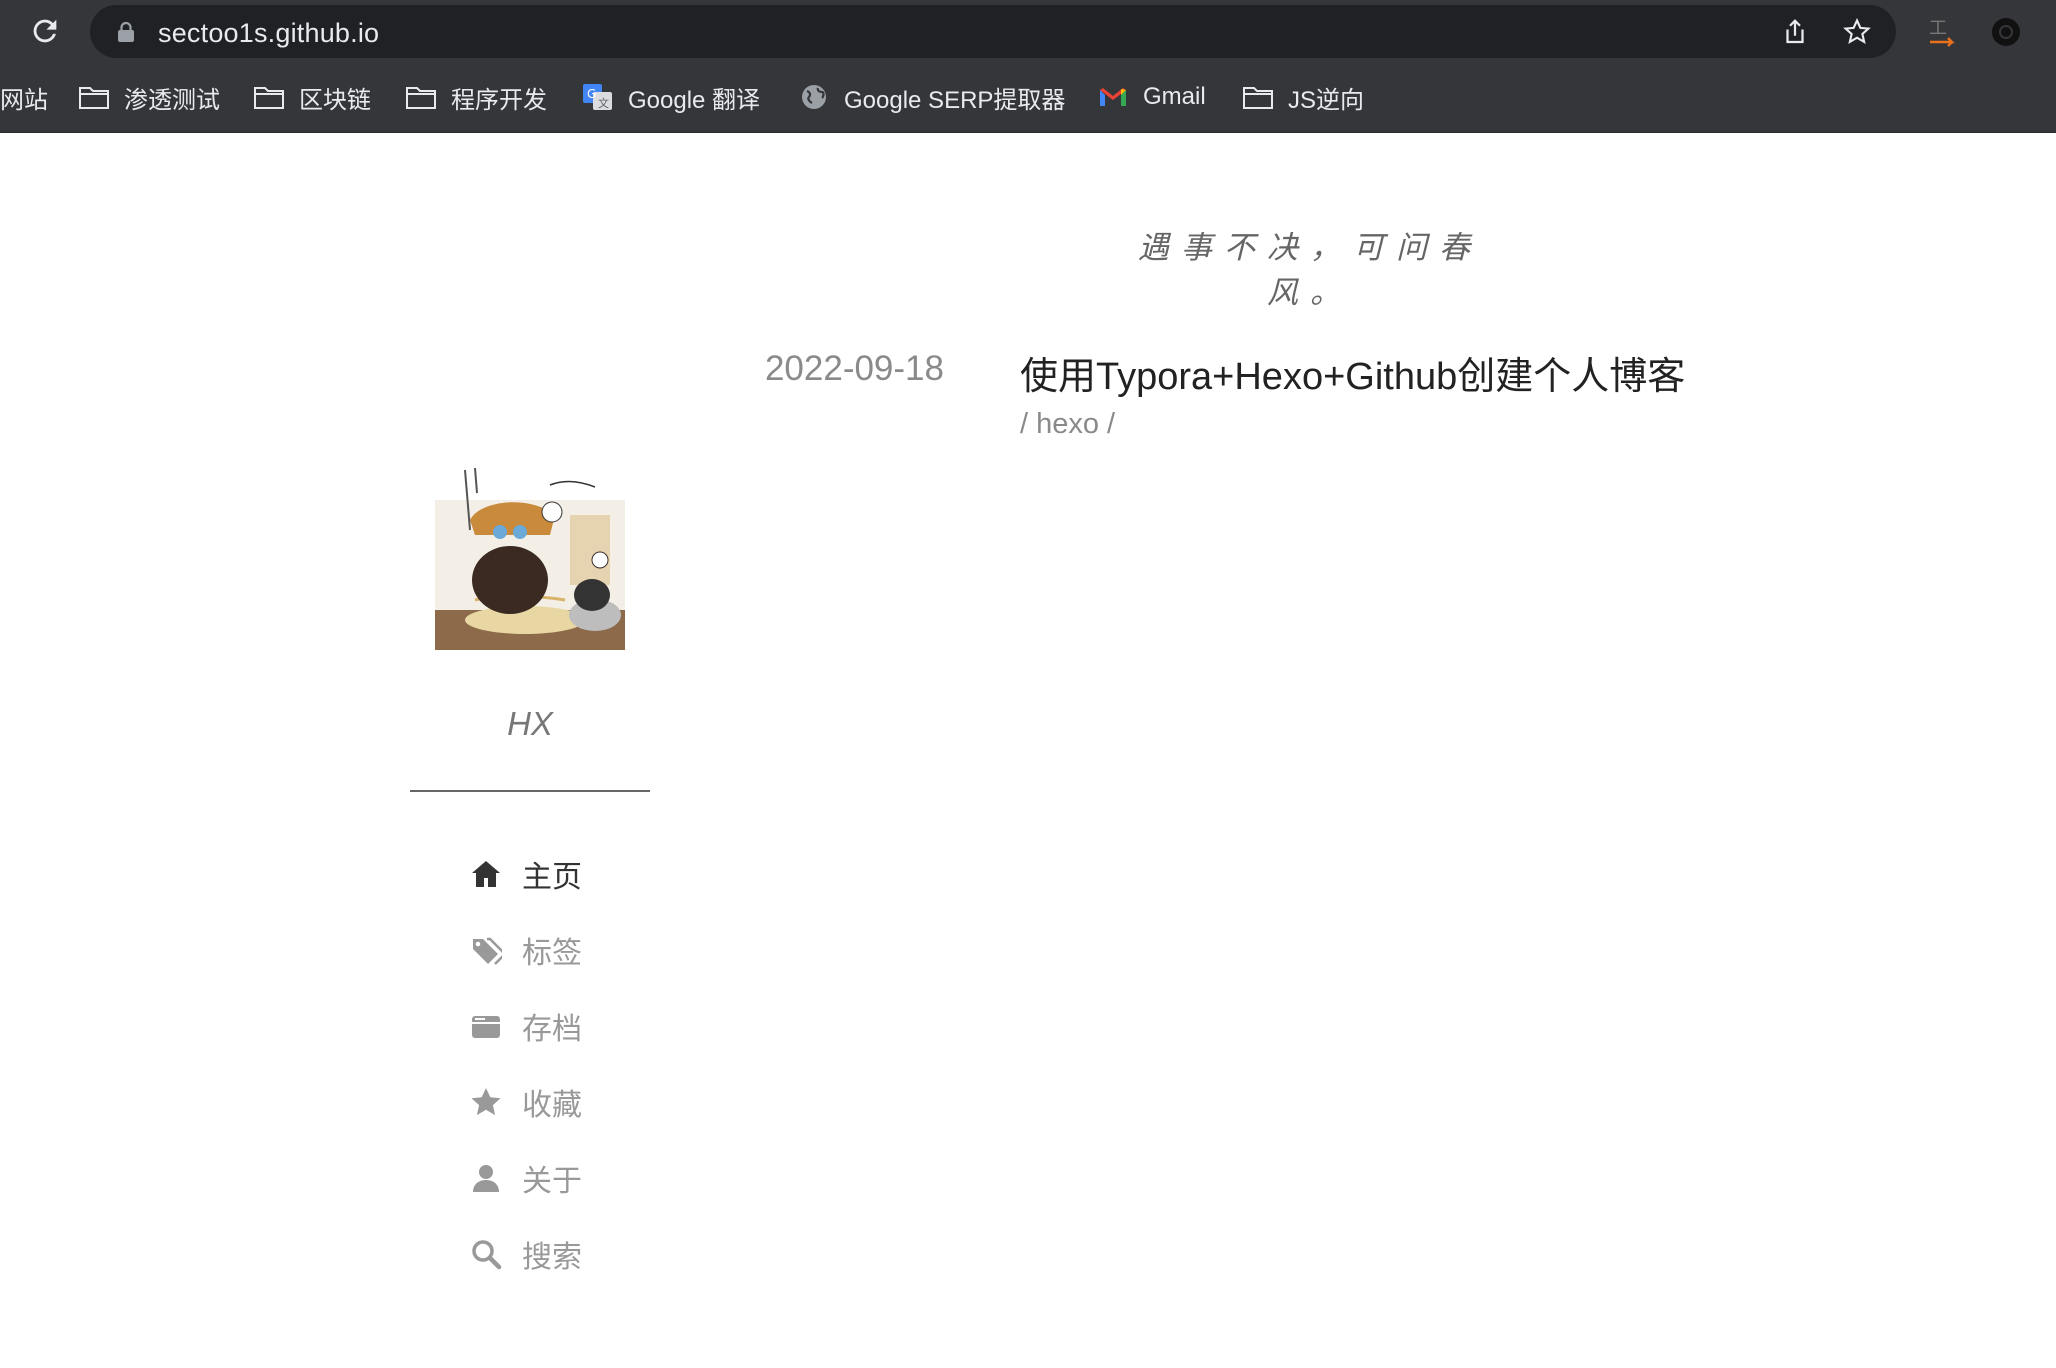  I want to click on menu-item-home: 主页, so click(580, 874).